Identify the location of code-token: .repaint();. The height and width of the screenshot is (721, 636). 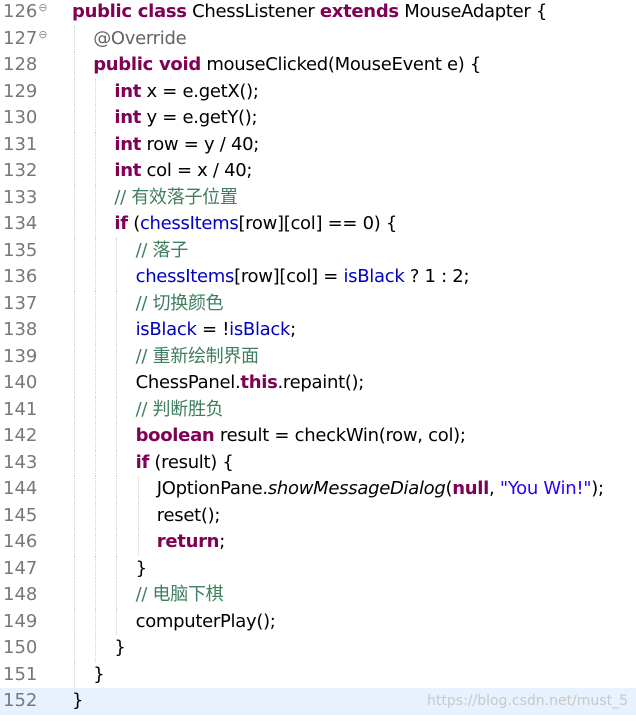
(321, 382).